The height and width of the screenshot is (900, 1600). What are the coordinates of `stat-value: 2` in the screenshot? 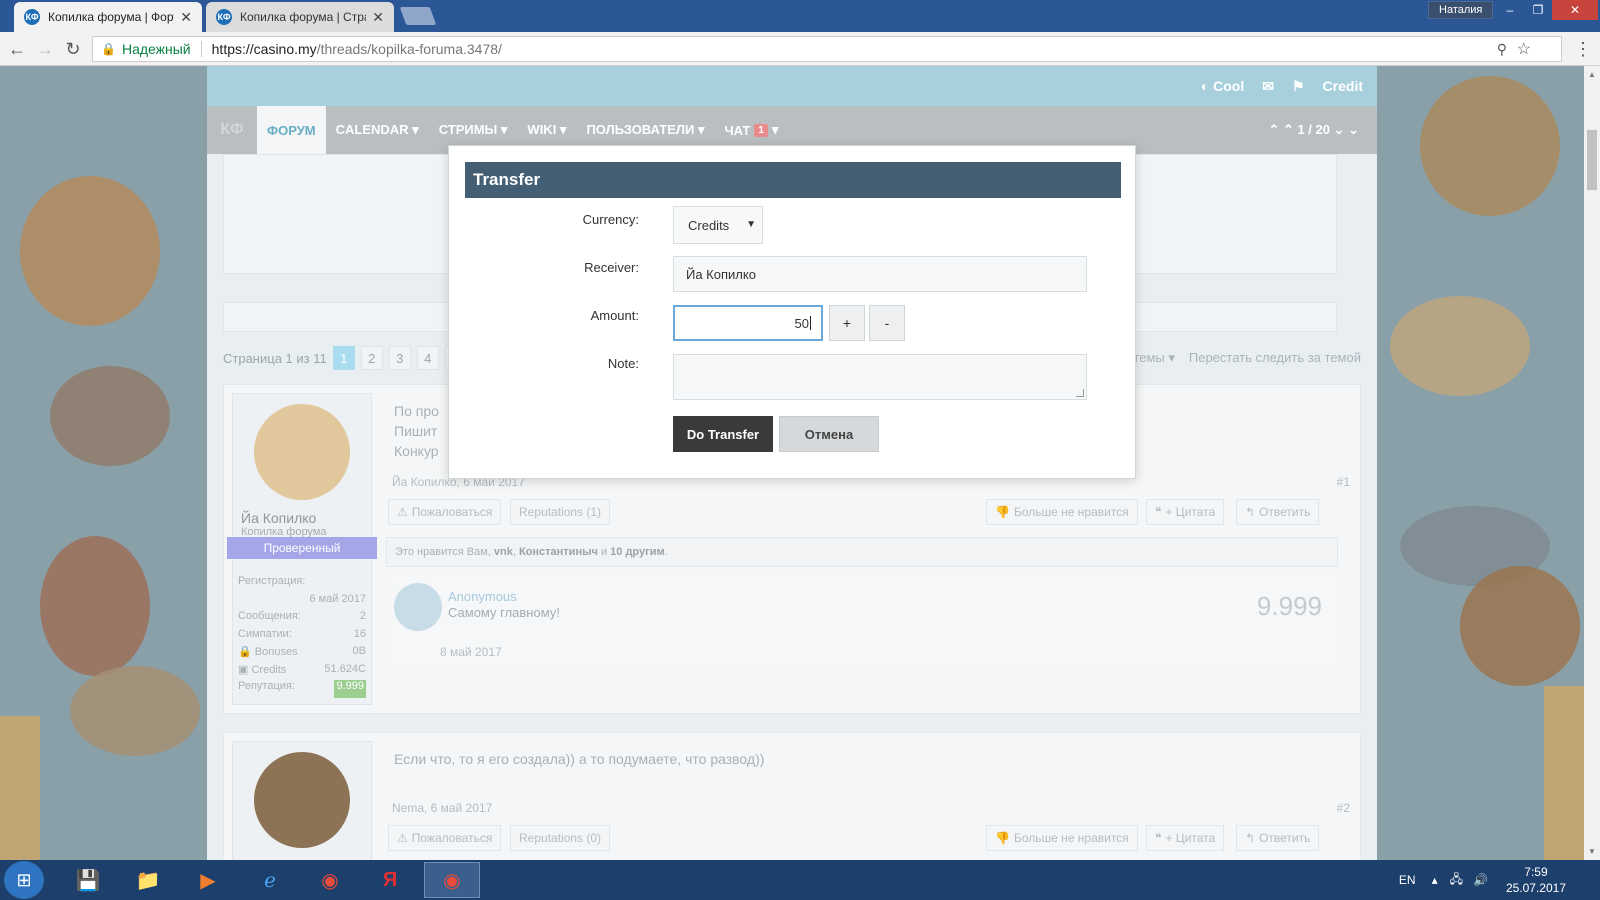 It's located at (362, 616).